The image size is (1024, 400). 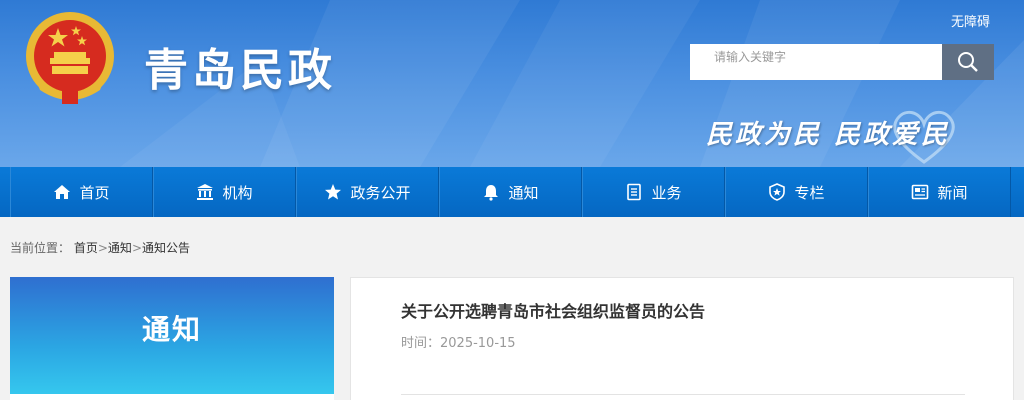 I want to click on nav-item-label: 通知, so click(x=523, y=192).